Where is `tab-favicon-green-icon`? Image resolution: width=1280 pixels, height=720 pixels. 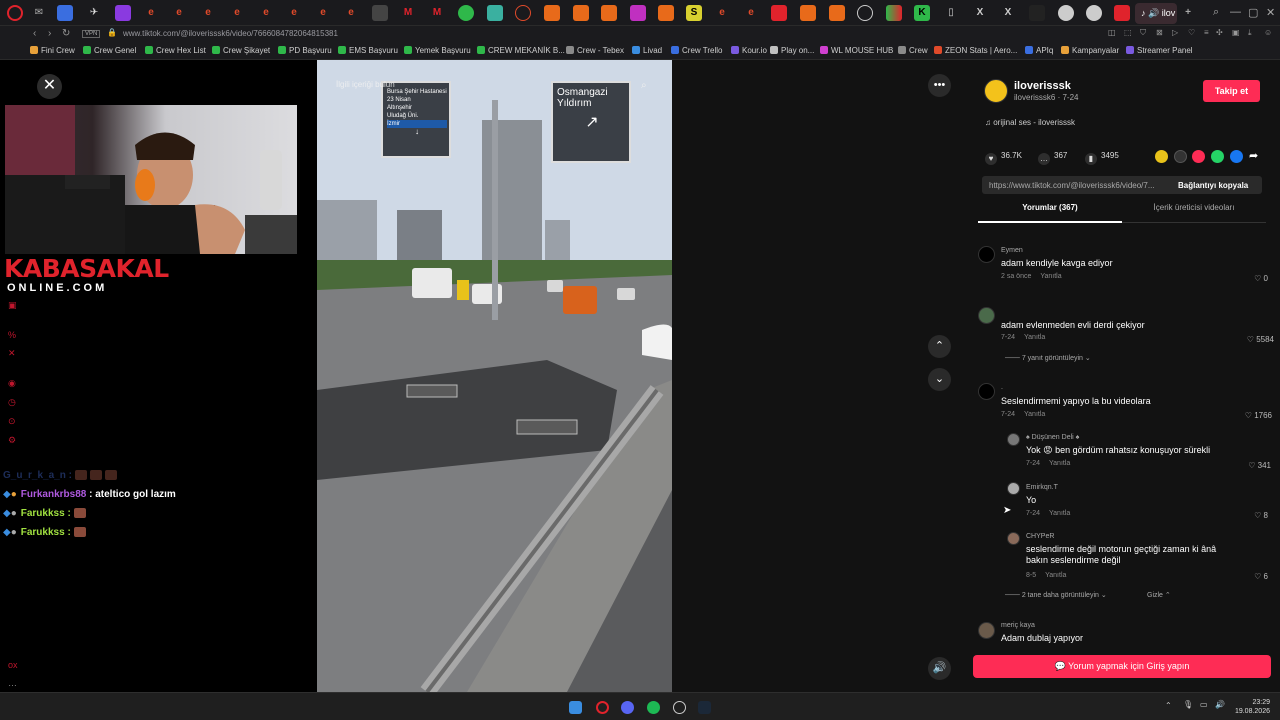
tab-favicon-green-icon is located at coordinates (466, 13).